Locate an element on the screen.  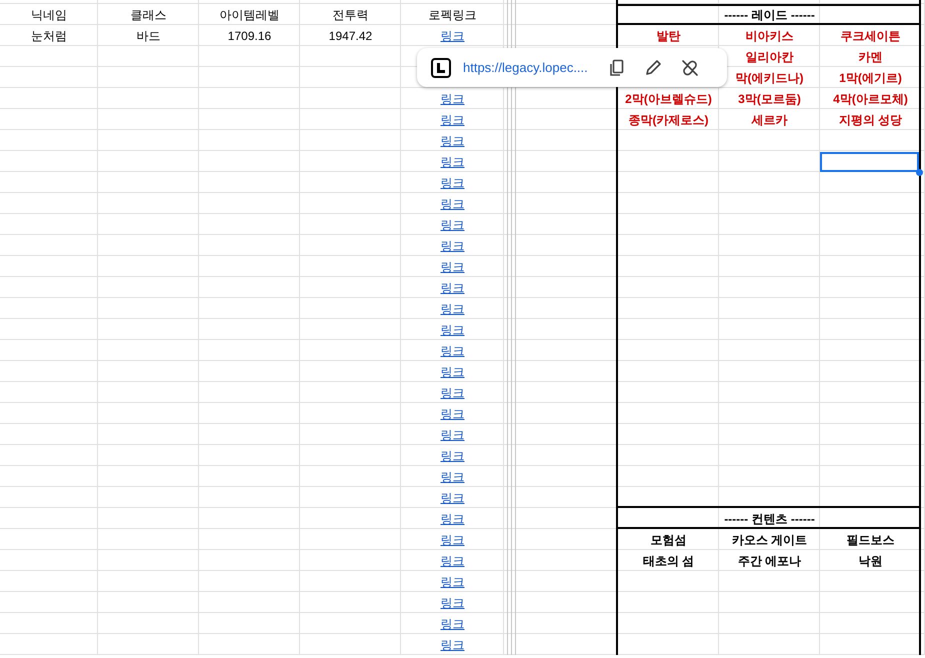
copy-icon is located at coordinates (617, 67).